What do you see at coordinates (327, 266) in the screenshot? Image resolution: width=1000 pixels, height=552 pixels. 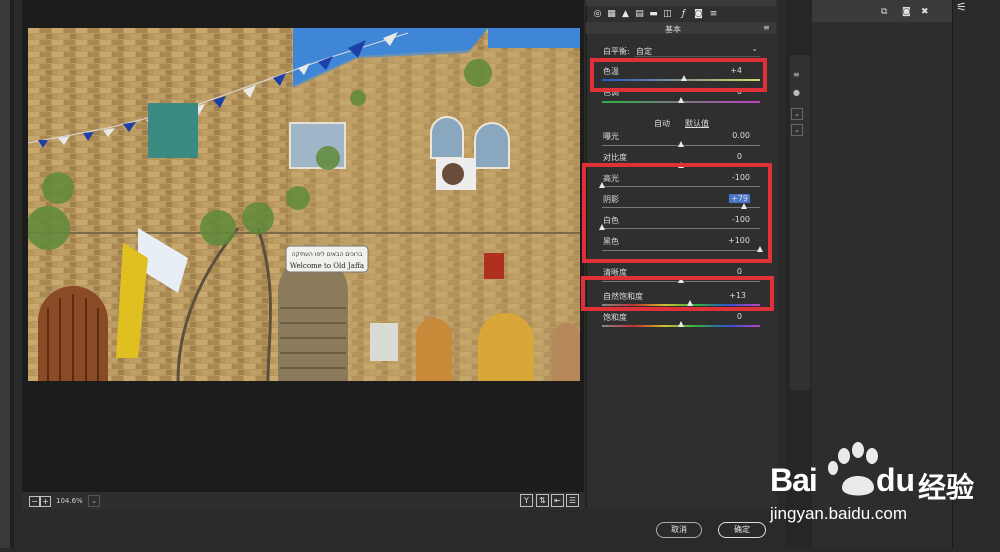 I see `sign-english-text: Welcome to Old Jaffa` at bounding box center [327, 266].